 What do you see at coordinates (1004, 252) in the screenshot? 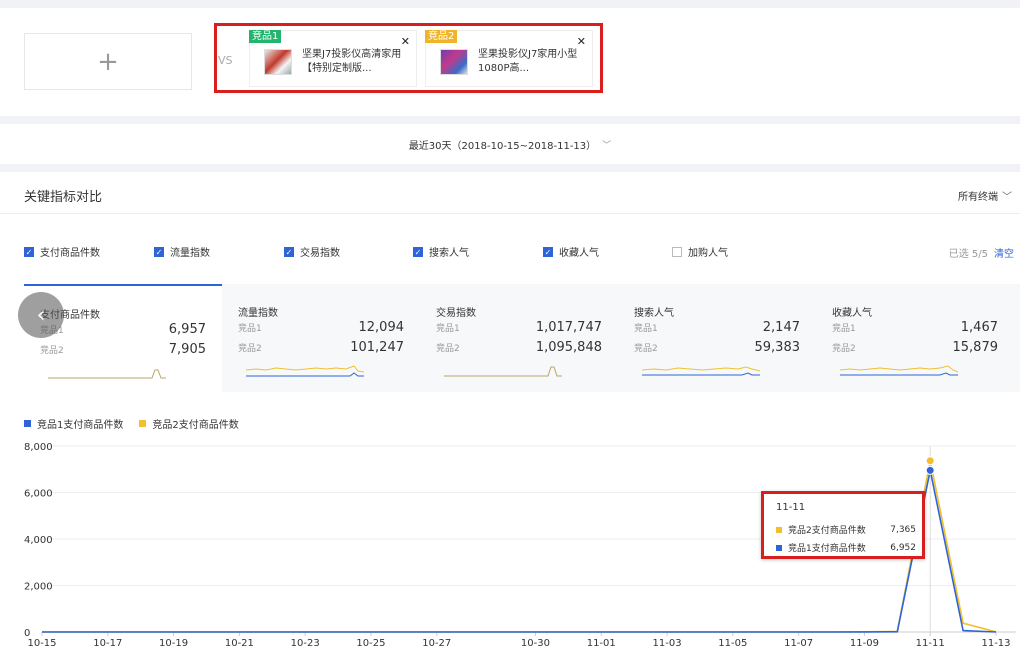
I see `clear-link: 清空` at bounding box center [1004, 252].